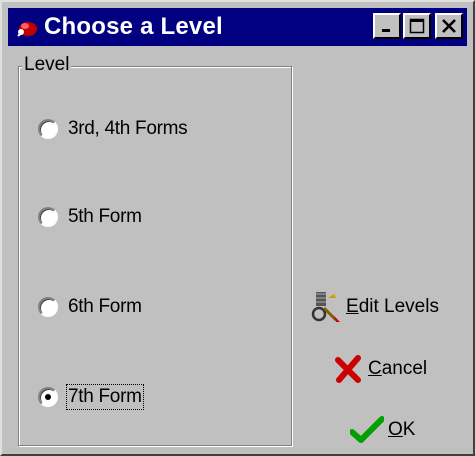 This screenshot has height=456, width=475. What do you see at coordinates (105, 397) in the screenshot?
I see `radio-label: 7th Form` at bounding box center [105, 397].